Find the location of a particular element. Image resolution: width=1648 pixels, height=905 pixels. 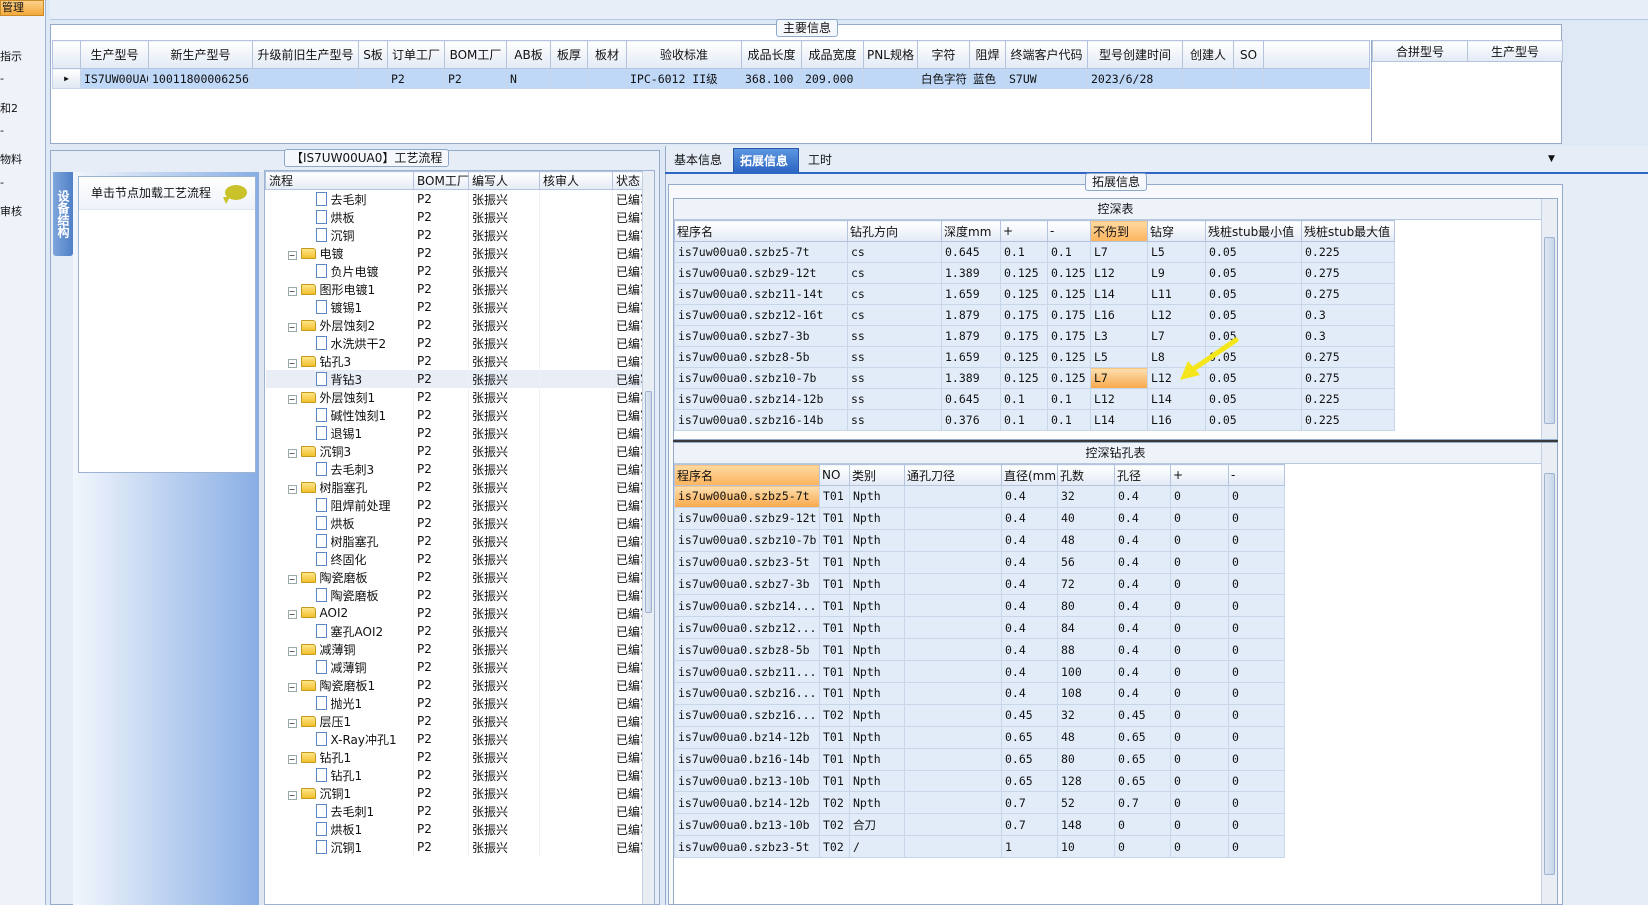

tree-node: 烘板 is located at coordinates (339, 217).